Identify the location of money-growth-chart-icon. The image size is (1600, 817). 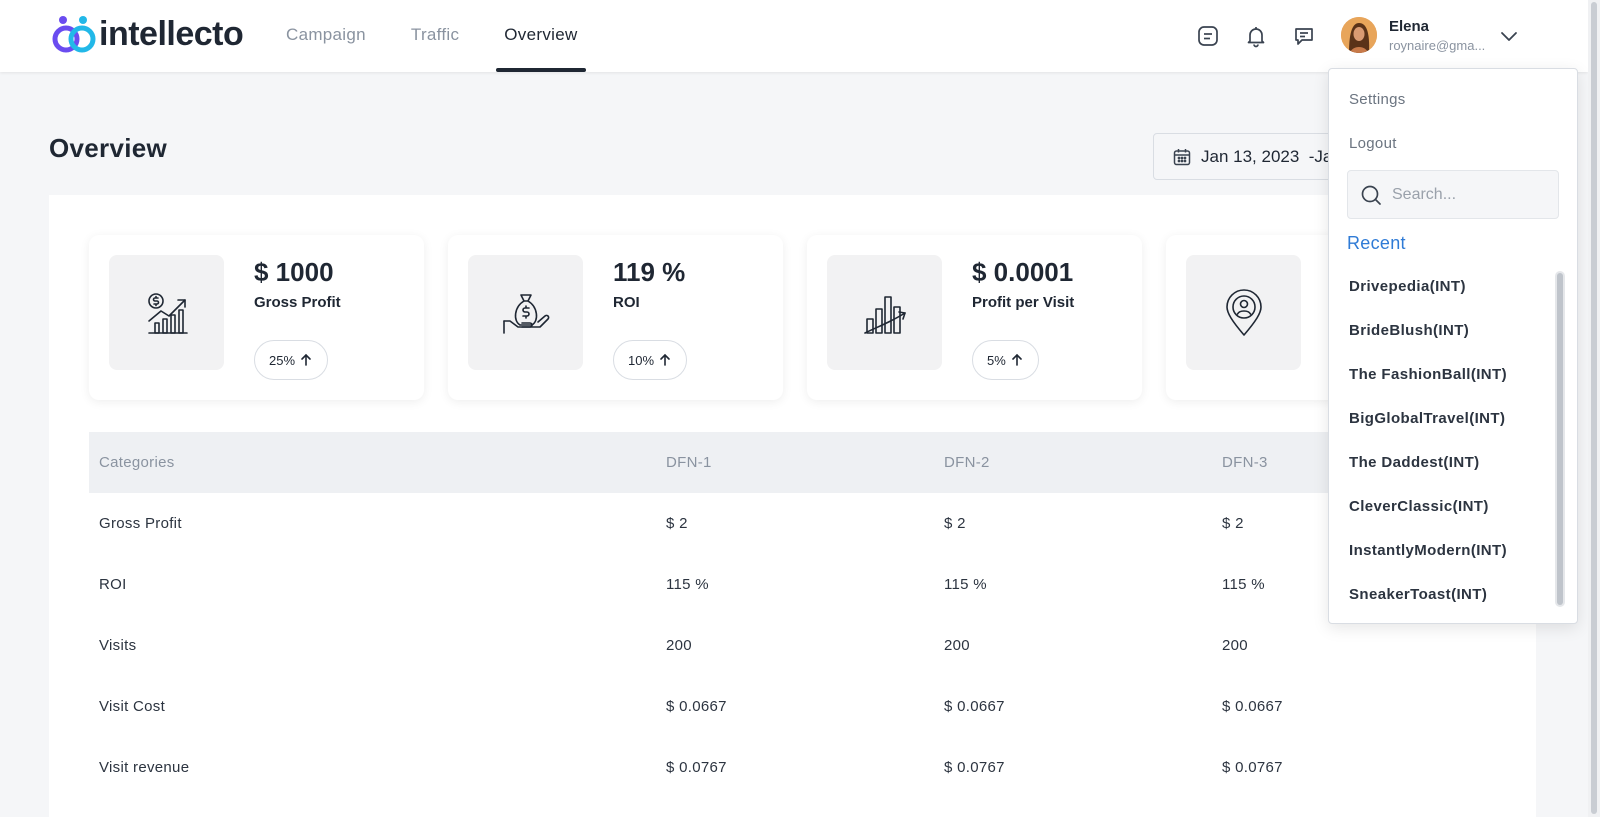
(167, 313).